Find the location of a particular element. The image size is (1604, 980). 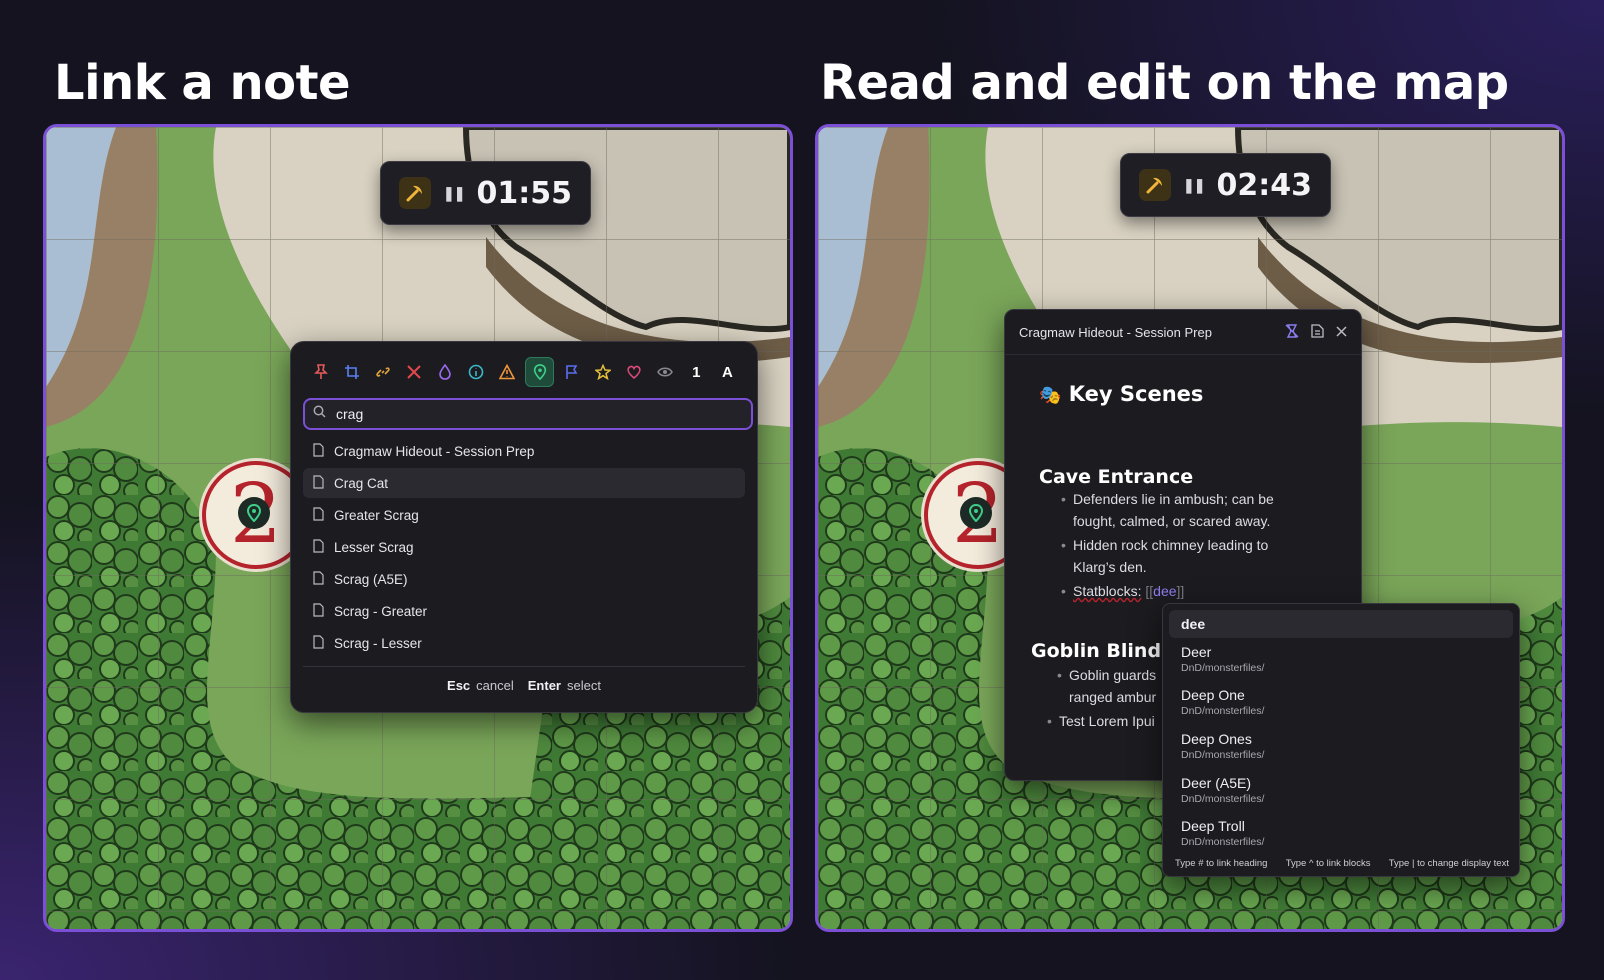

icon-toolbar: 1 A is located at coordinates (524, 372).